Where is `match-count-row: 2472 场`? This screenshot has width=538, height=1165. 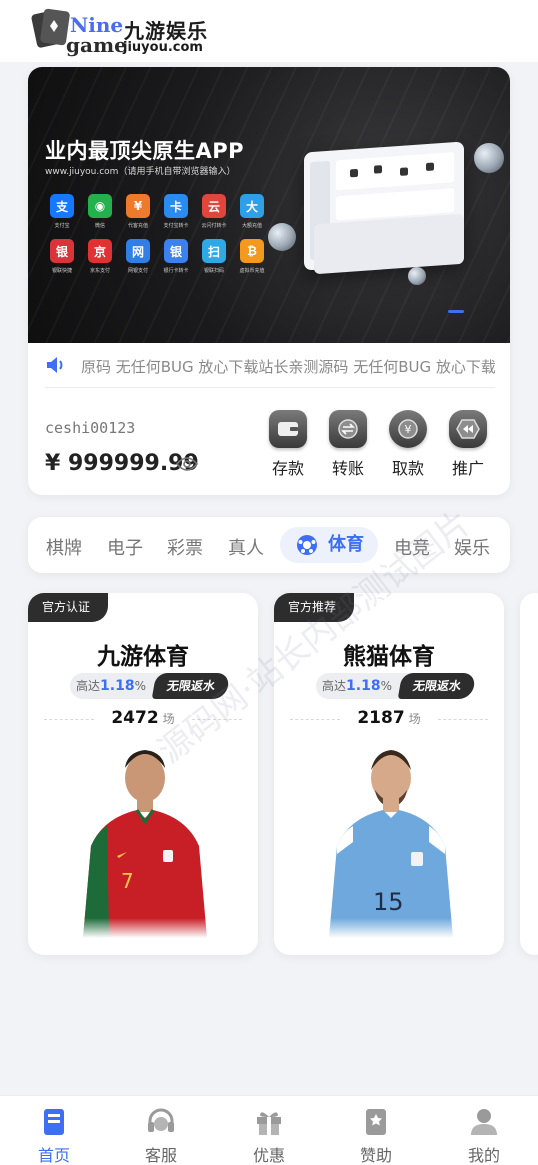
match-count-row: 2472 场 is located at coordinates (143, 720).